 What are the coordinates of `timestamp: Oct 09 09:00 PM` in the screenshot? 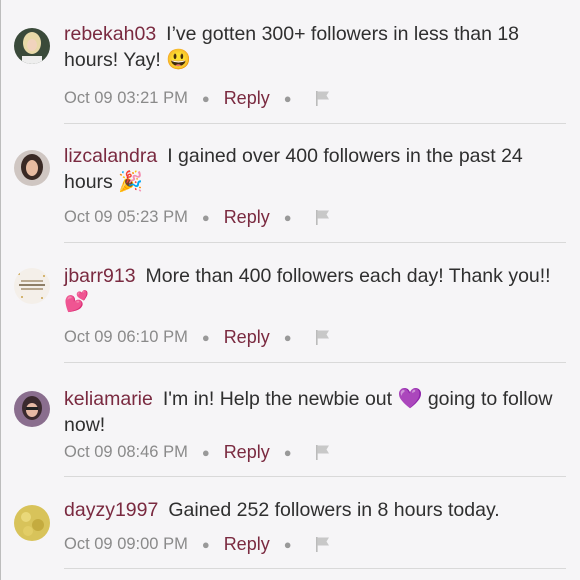 It's located at (126, 543).